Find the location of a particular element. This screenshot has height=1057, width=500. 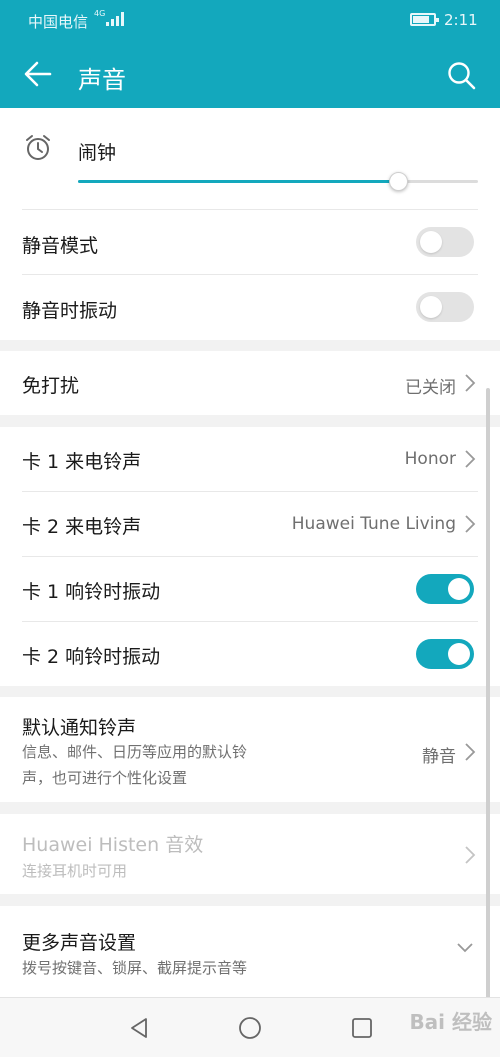

clock: 2:11 is located at coordinates (461, 20).